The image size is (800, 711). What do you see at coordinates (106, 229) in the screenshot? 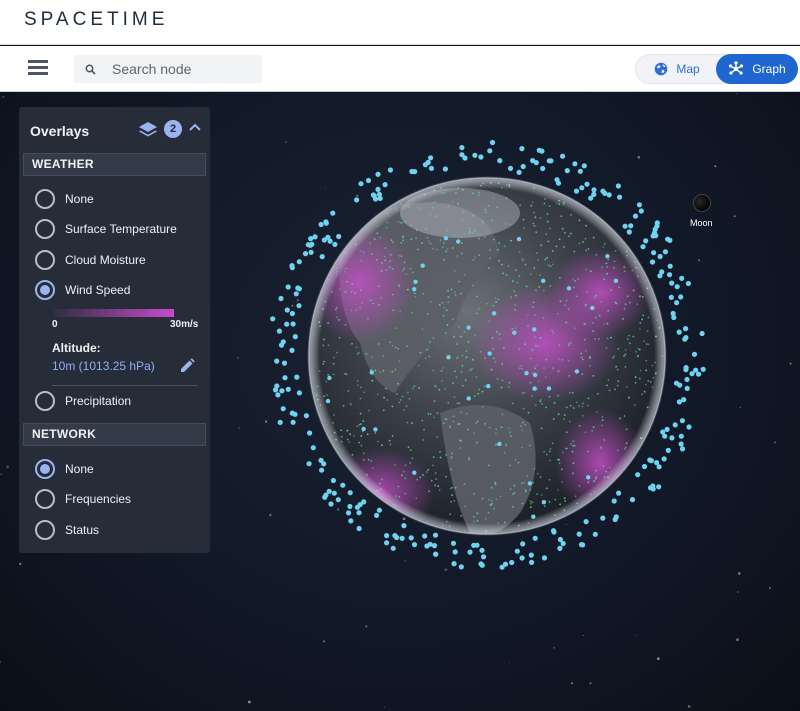
I see `weather-option-surface-temperature: Surface Temperature` at bounding box center [106, 229].